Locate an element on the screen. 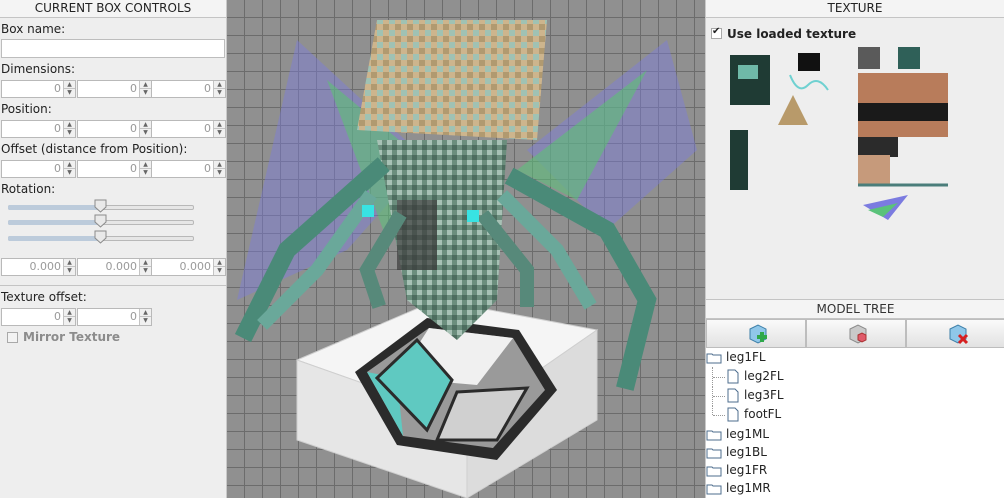 The image size is (1004, 498). model-eye is located at coordinates (368, 211).